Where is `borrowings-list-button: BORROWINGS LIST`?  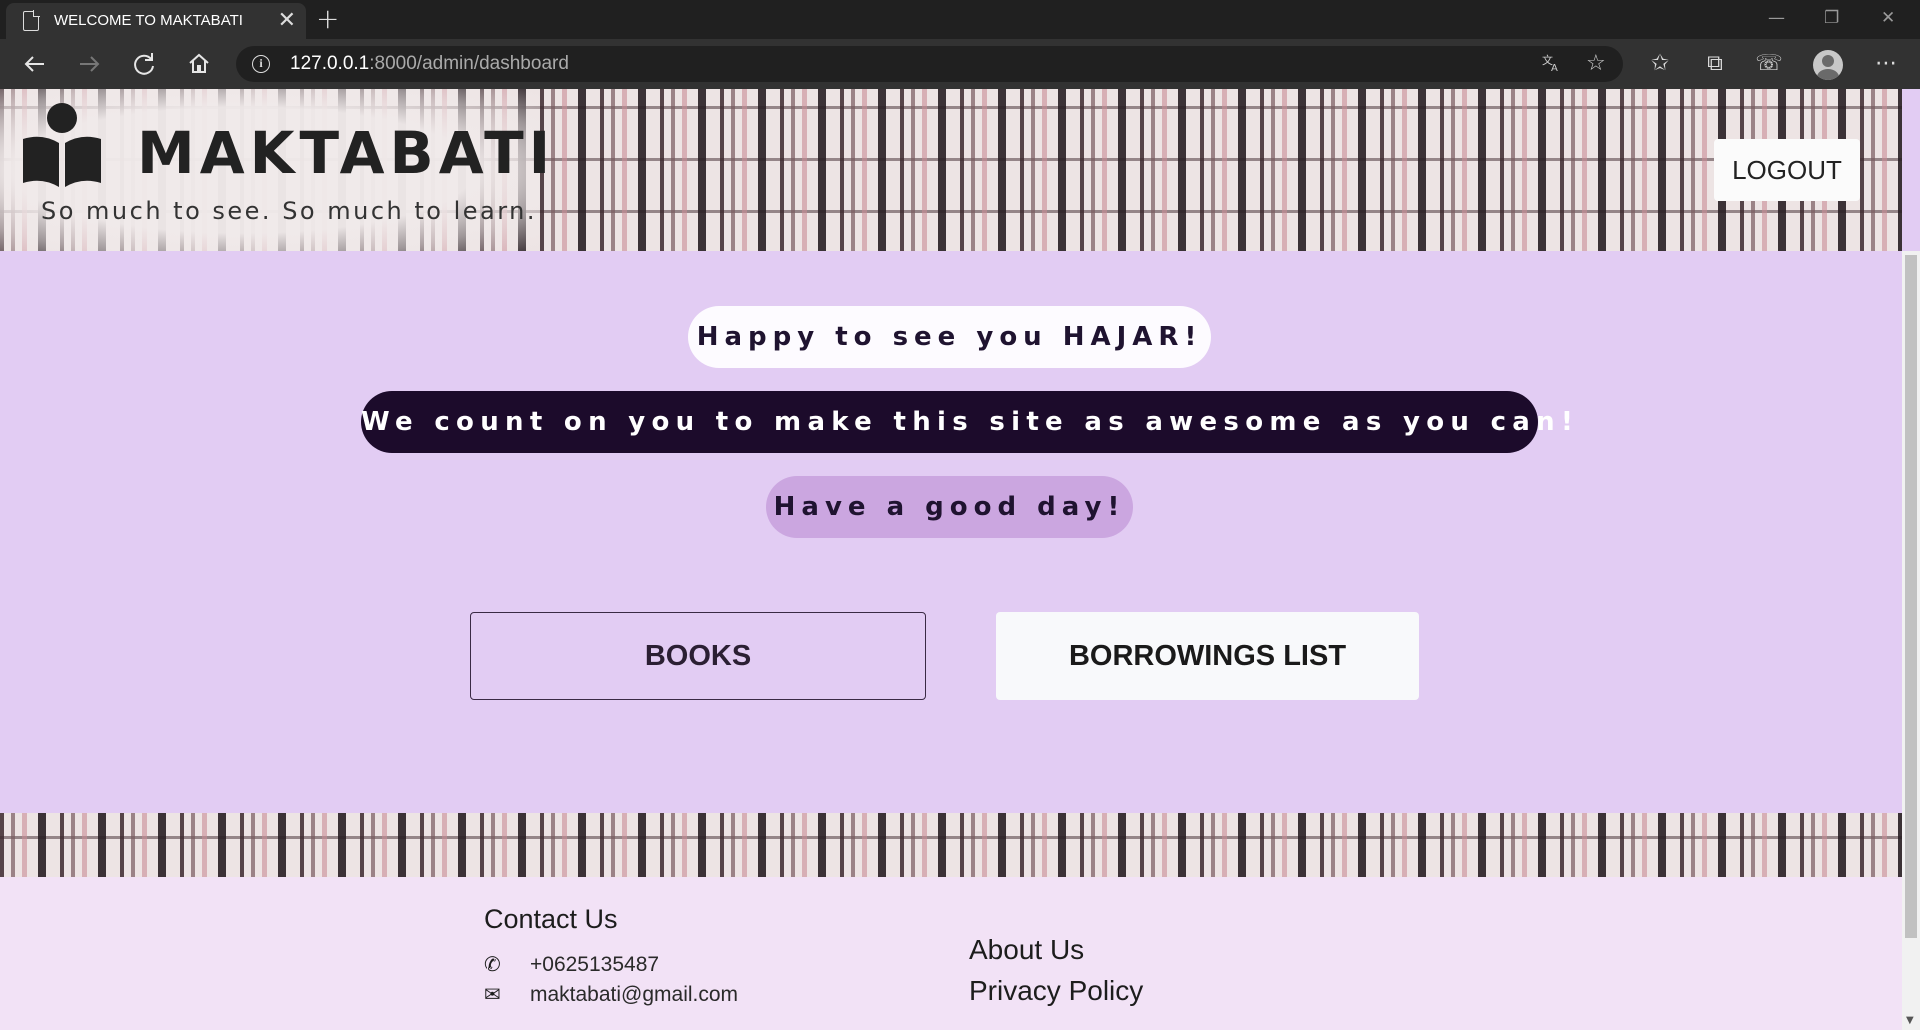
borrowings-list-button: BORROWINGS LIST is located at coordinates (1207, 656).